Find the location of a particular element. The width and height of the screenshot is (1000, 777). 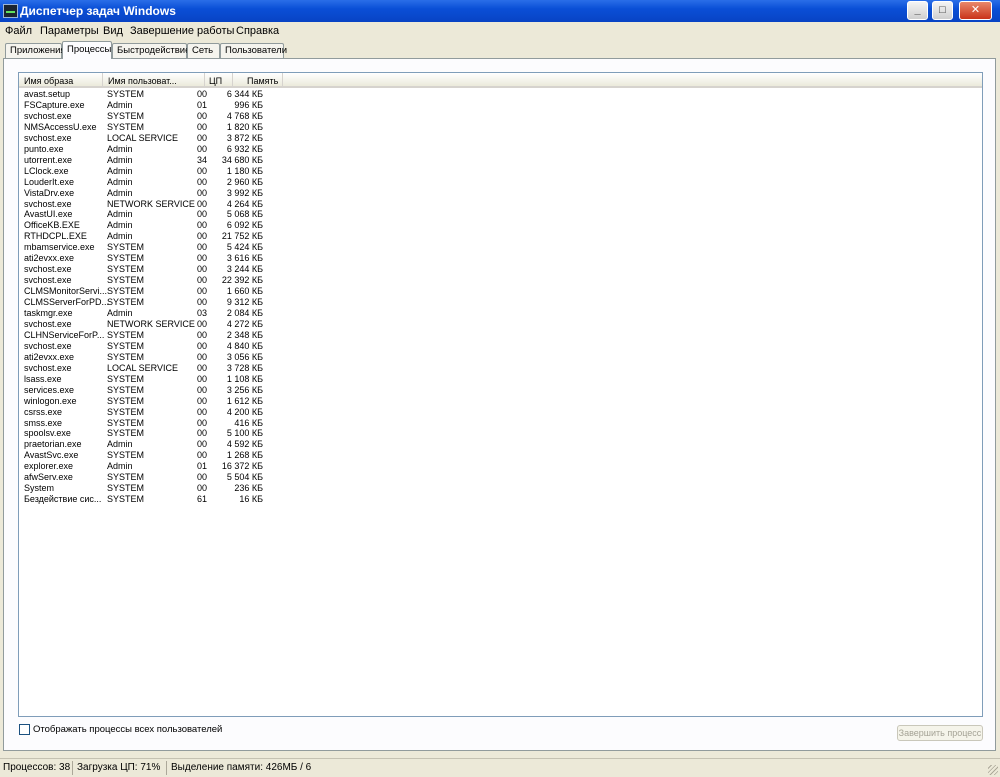

process-row: VistaDrv.exe Admin 00 3 992 КБ is located at coordinates (149, 193).